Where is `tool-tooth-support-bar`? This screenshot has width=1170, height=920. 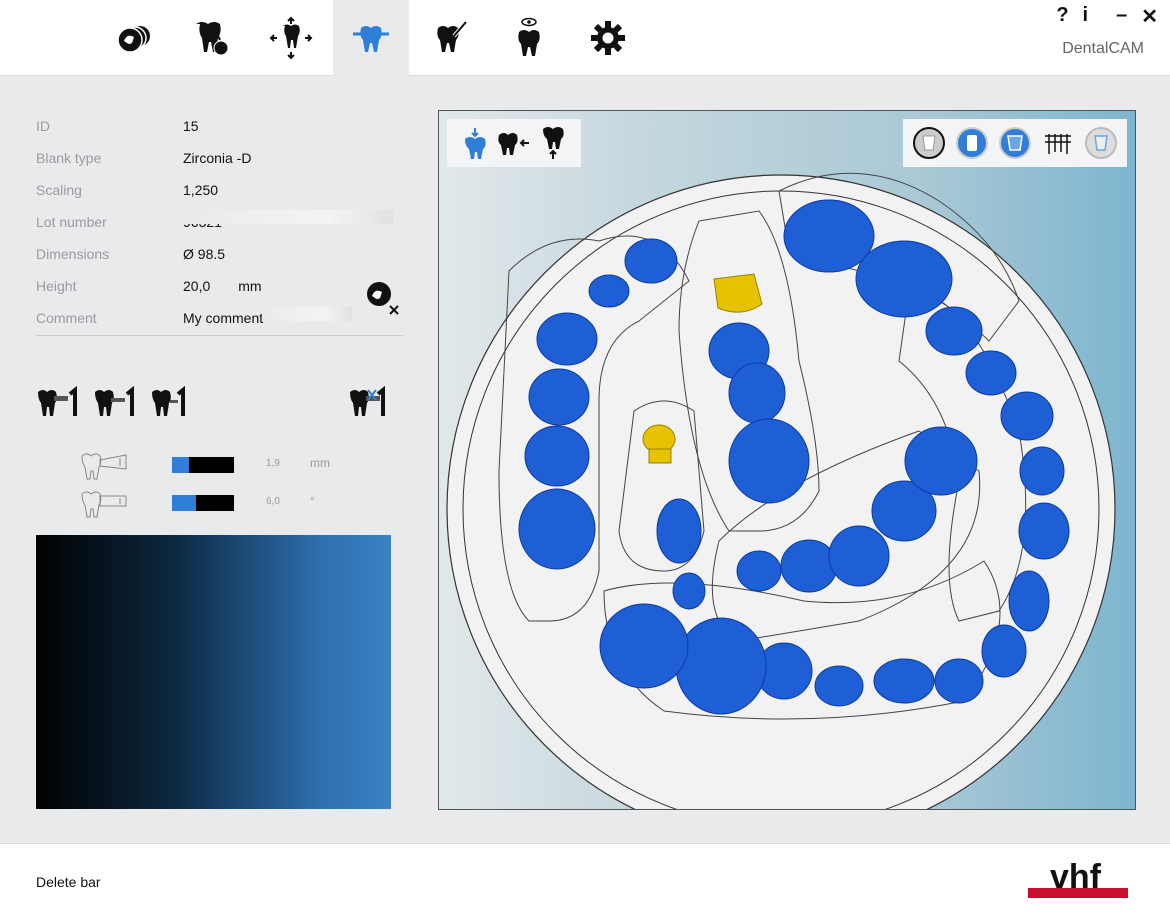
tool-tooth-support-bar is located at coordinates (371, 38).